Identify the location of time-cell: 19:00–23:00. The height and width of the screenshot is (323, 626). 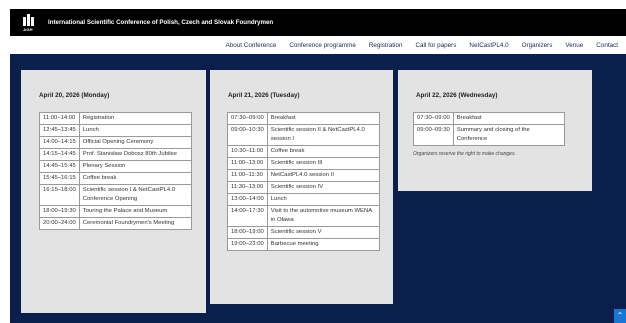
(247, 244).